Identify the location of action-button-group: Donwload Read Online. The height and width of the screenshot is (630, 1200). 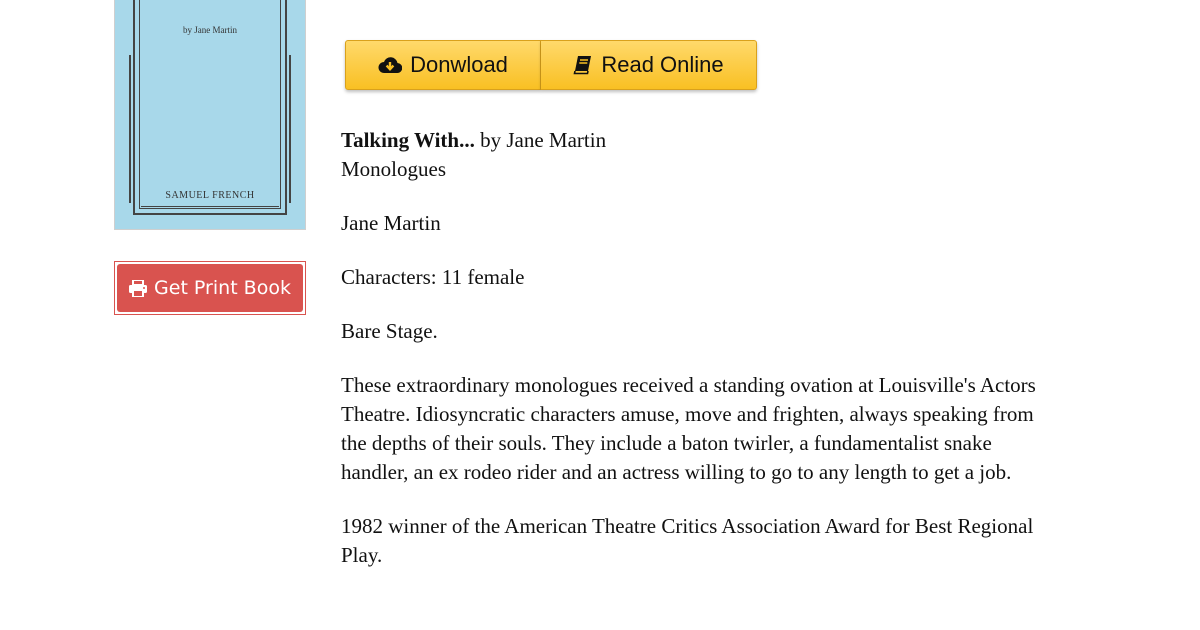
(551, 65).